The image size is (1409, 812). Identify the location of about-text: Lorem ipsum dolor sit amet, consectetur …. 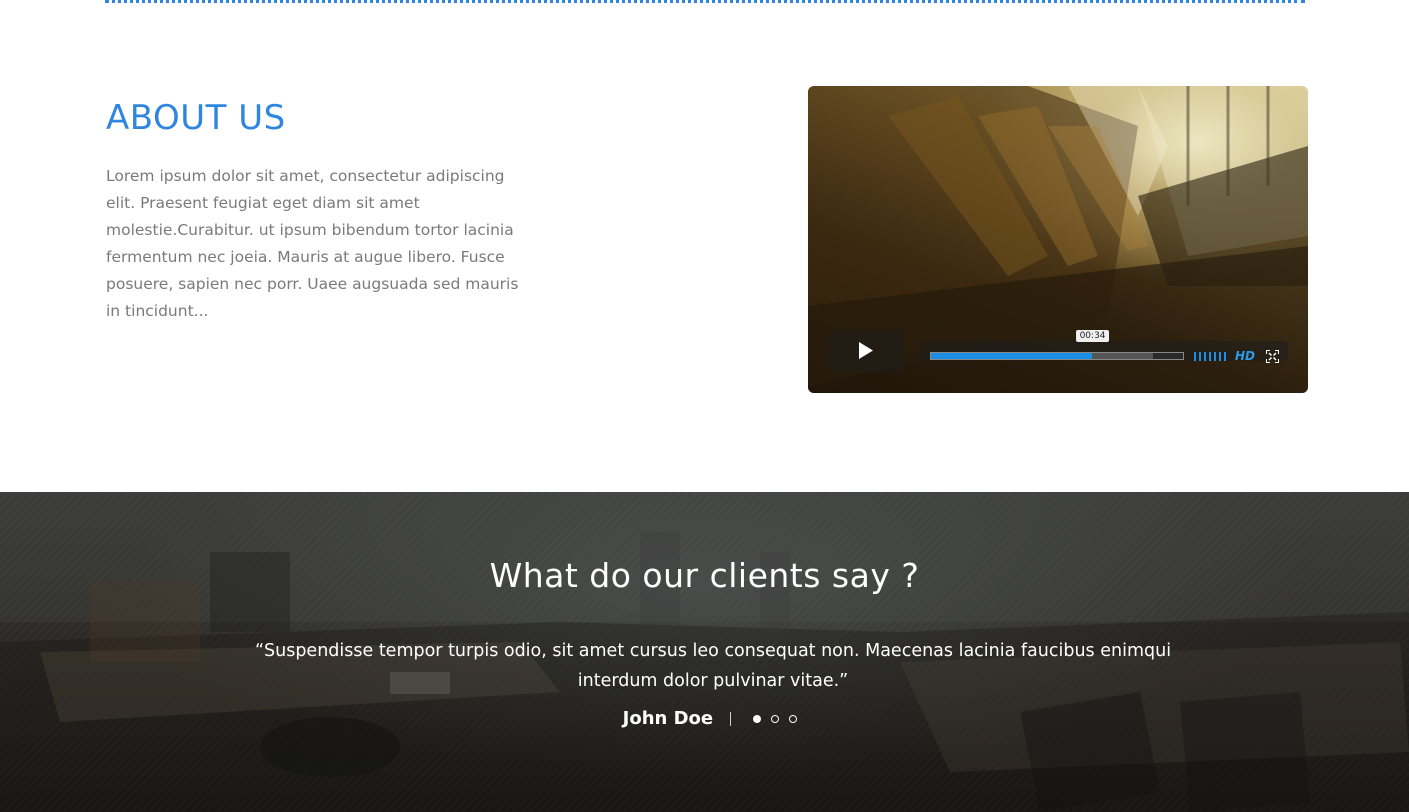
(312, 243).